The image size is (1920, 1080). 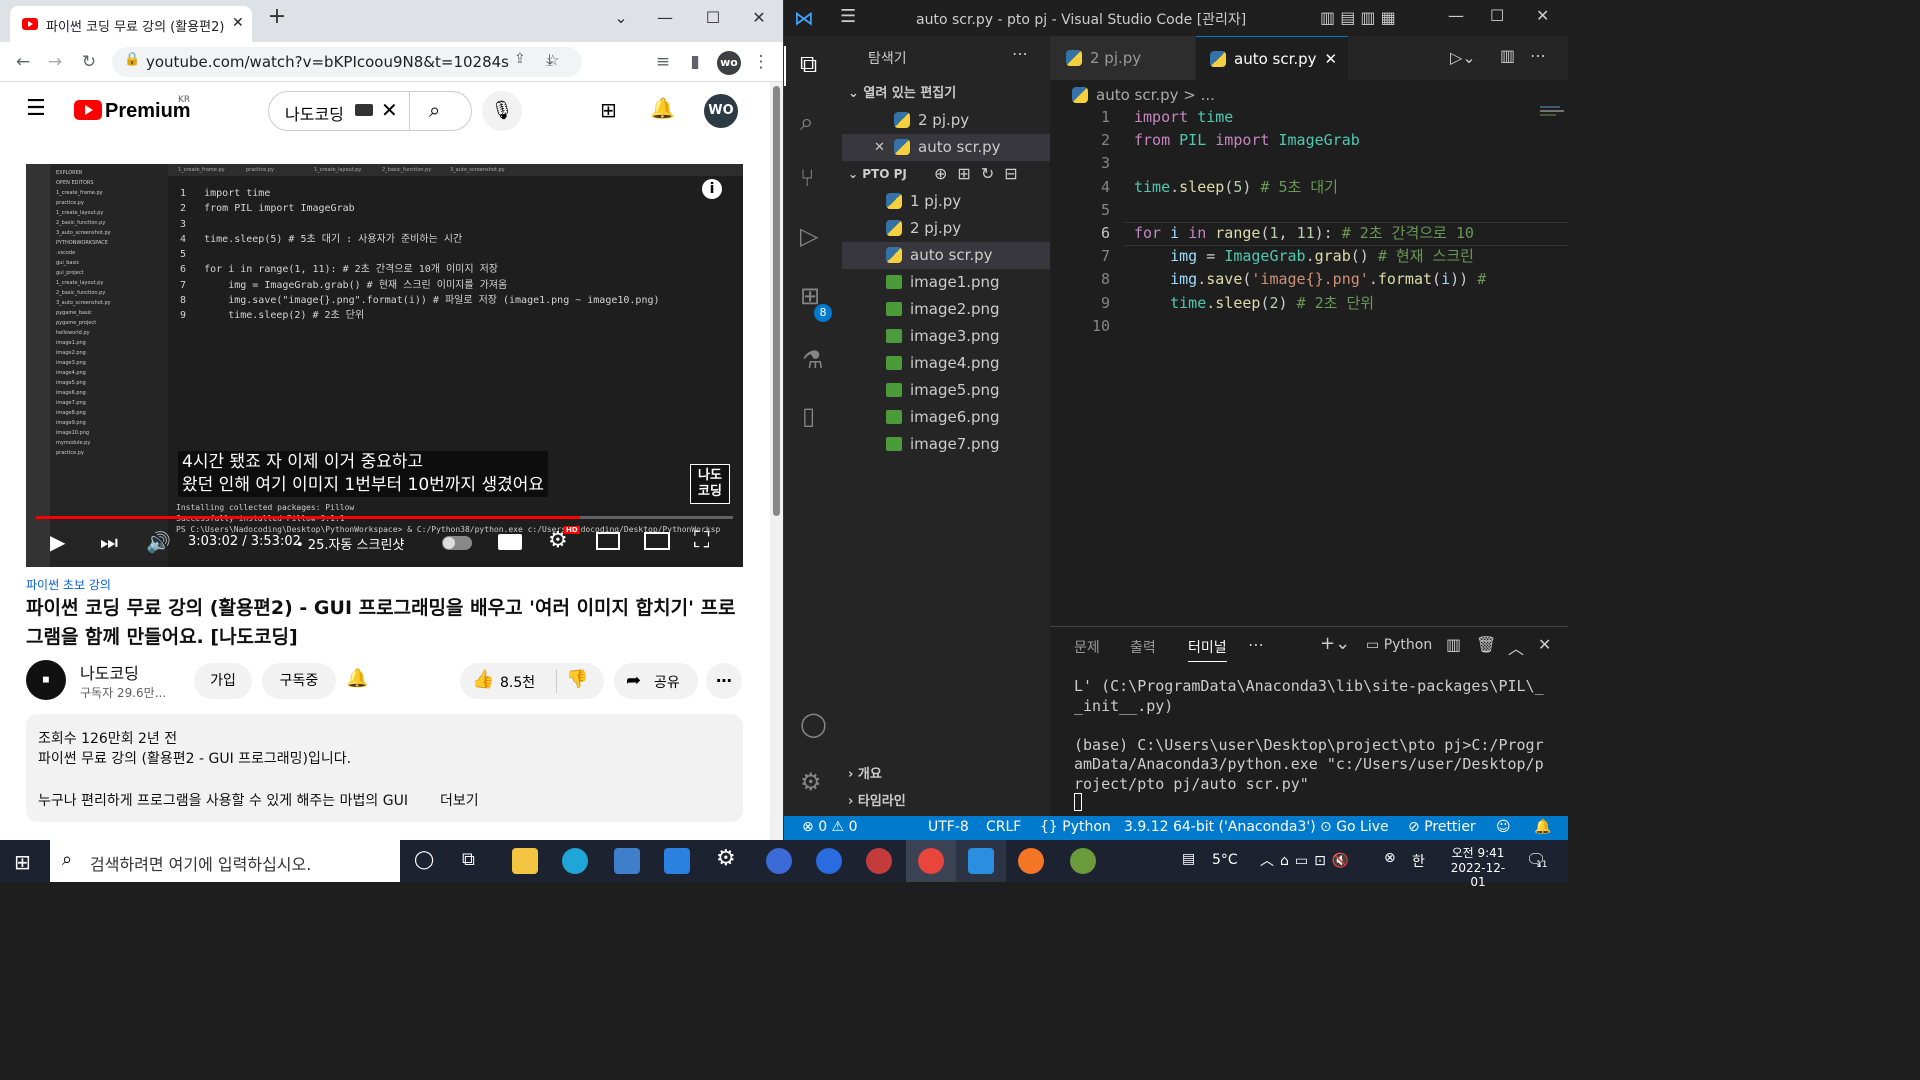 What do you see at coordinates (627, 861) in the screenshot?
I see `store-icon` at bounding box center [627, 861].